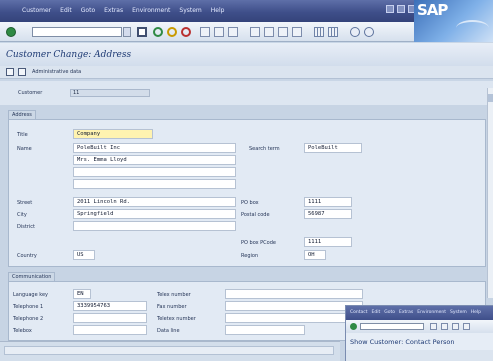  I want to click on menu-item-customer: Customer, so click(36, 10).